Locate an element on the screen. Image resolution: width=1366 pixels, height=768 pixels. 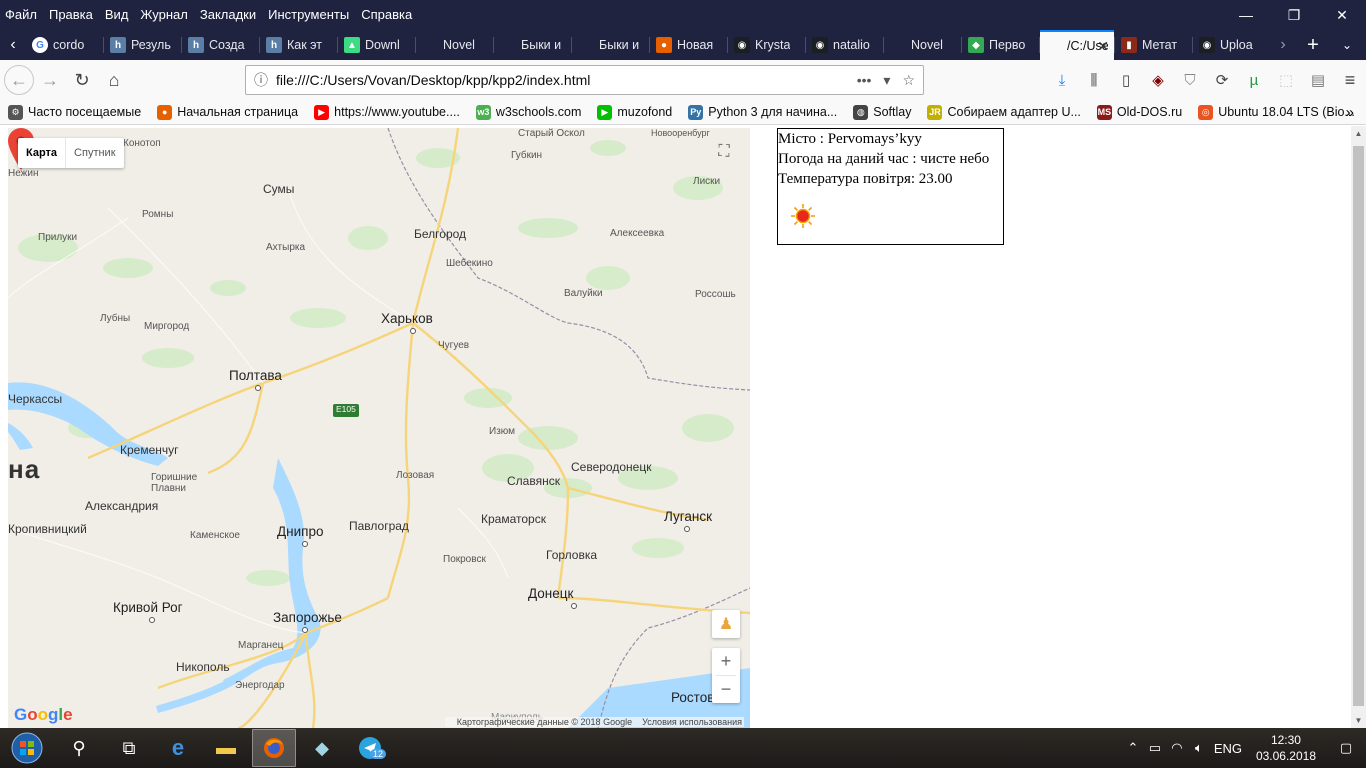
browser-tab: h Созда is located at coordinates (220, 45).